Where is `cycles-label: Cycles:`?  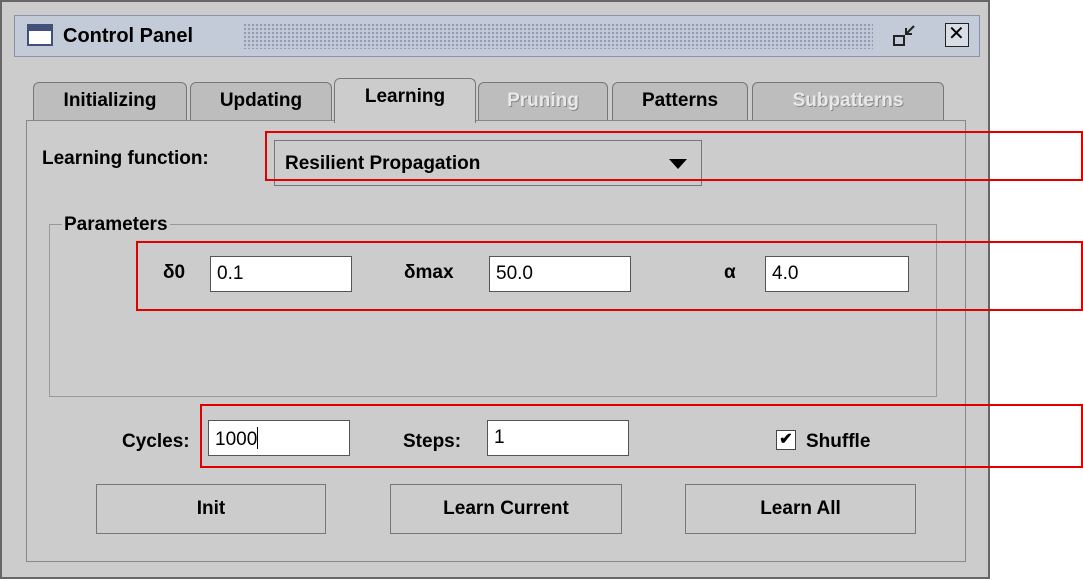
cycles-label: Cycles: is located at coordinates (156, 441).